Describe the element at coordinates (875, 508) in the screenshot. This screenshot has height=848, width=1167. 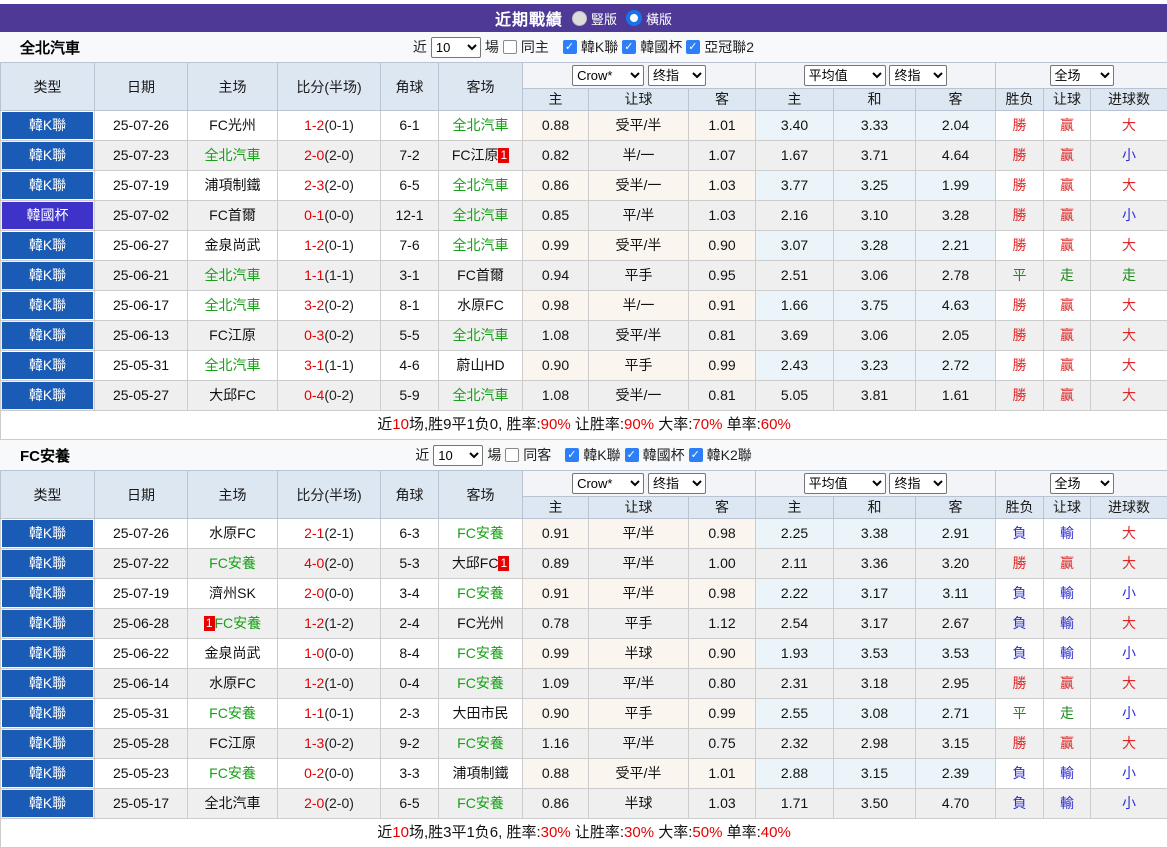
I see `sub-header: 和` at that location.